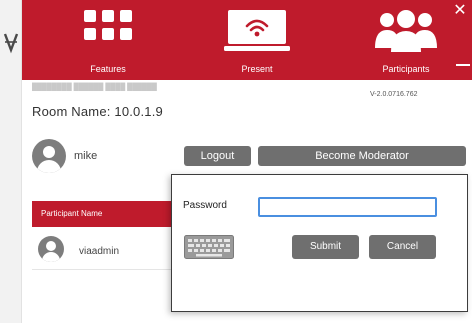 The width and height of the screenshot is (472, 323). What do you see at coordinates (325, 247) in the screenshot?
I see `submit-button: Submit` at bounding box center [325, 247].